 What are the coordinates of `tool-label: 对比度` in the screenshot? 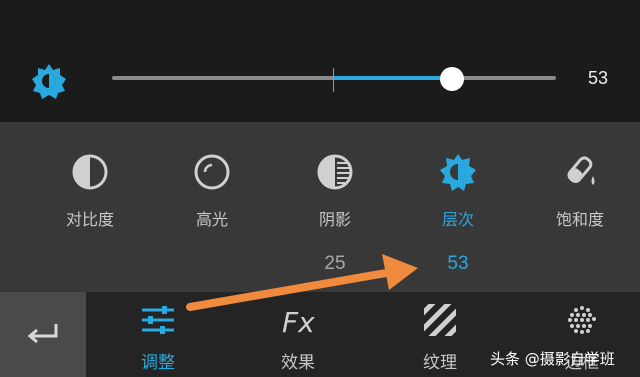 It's located at (89, 219).